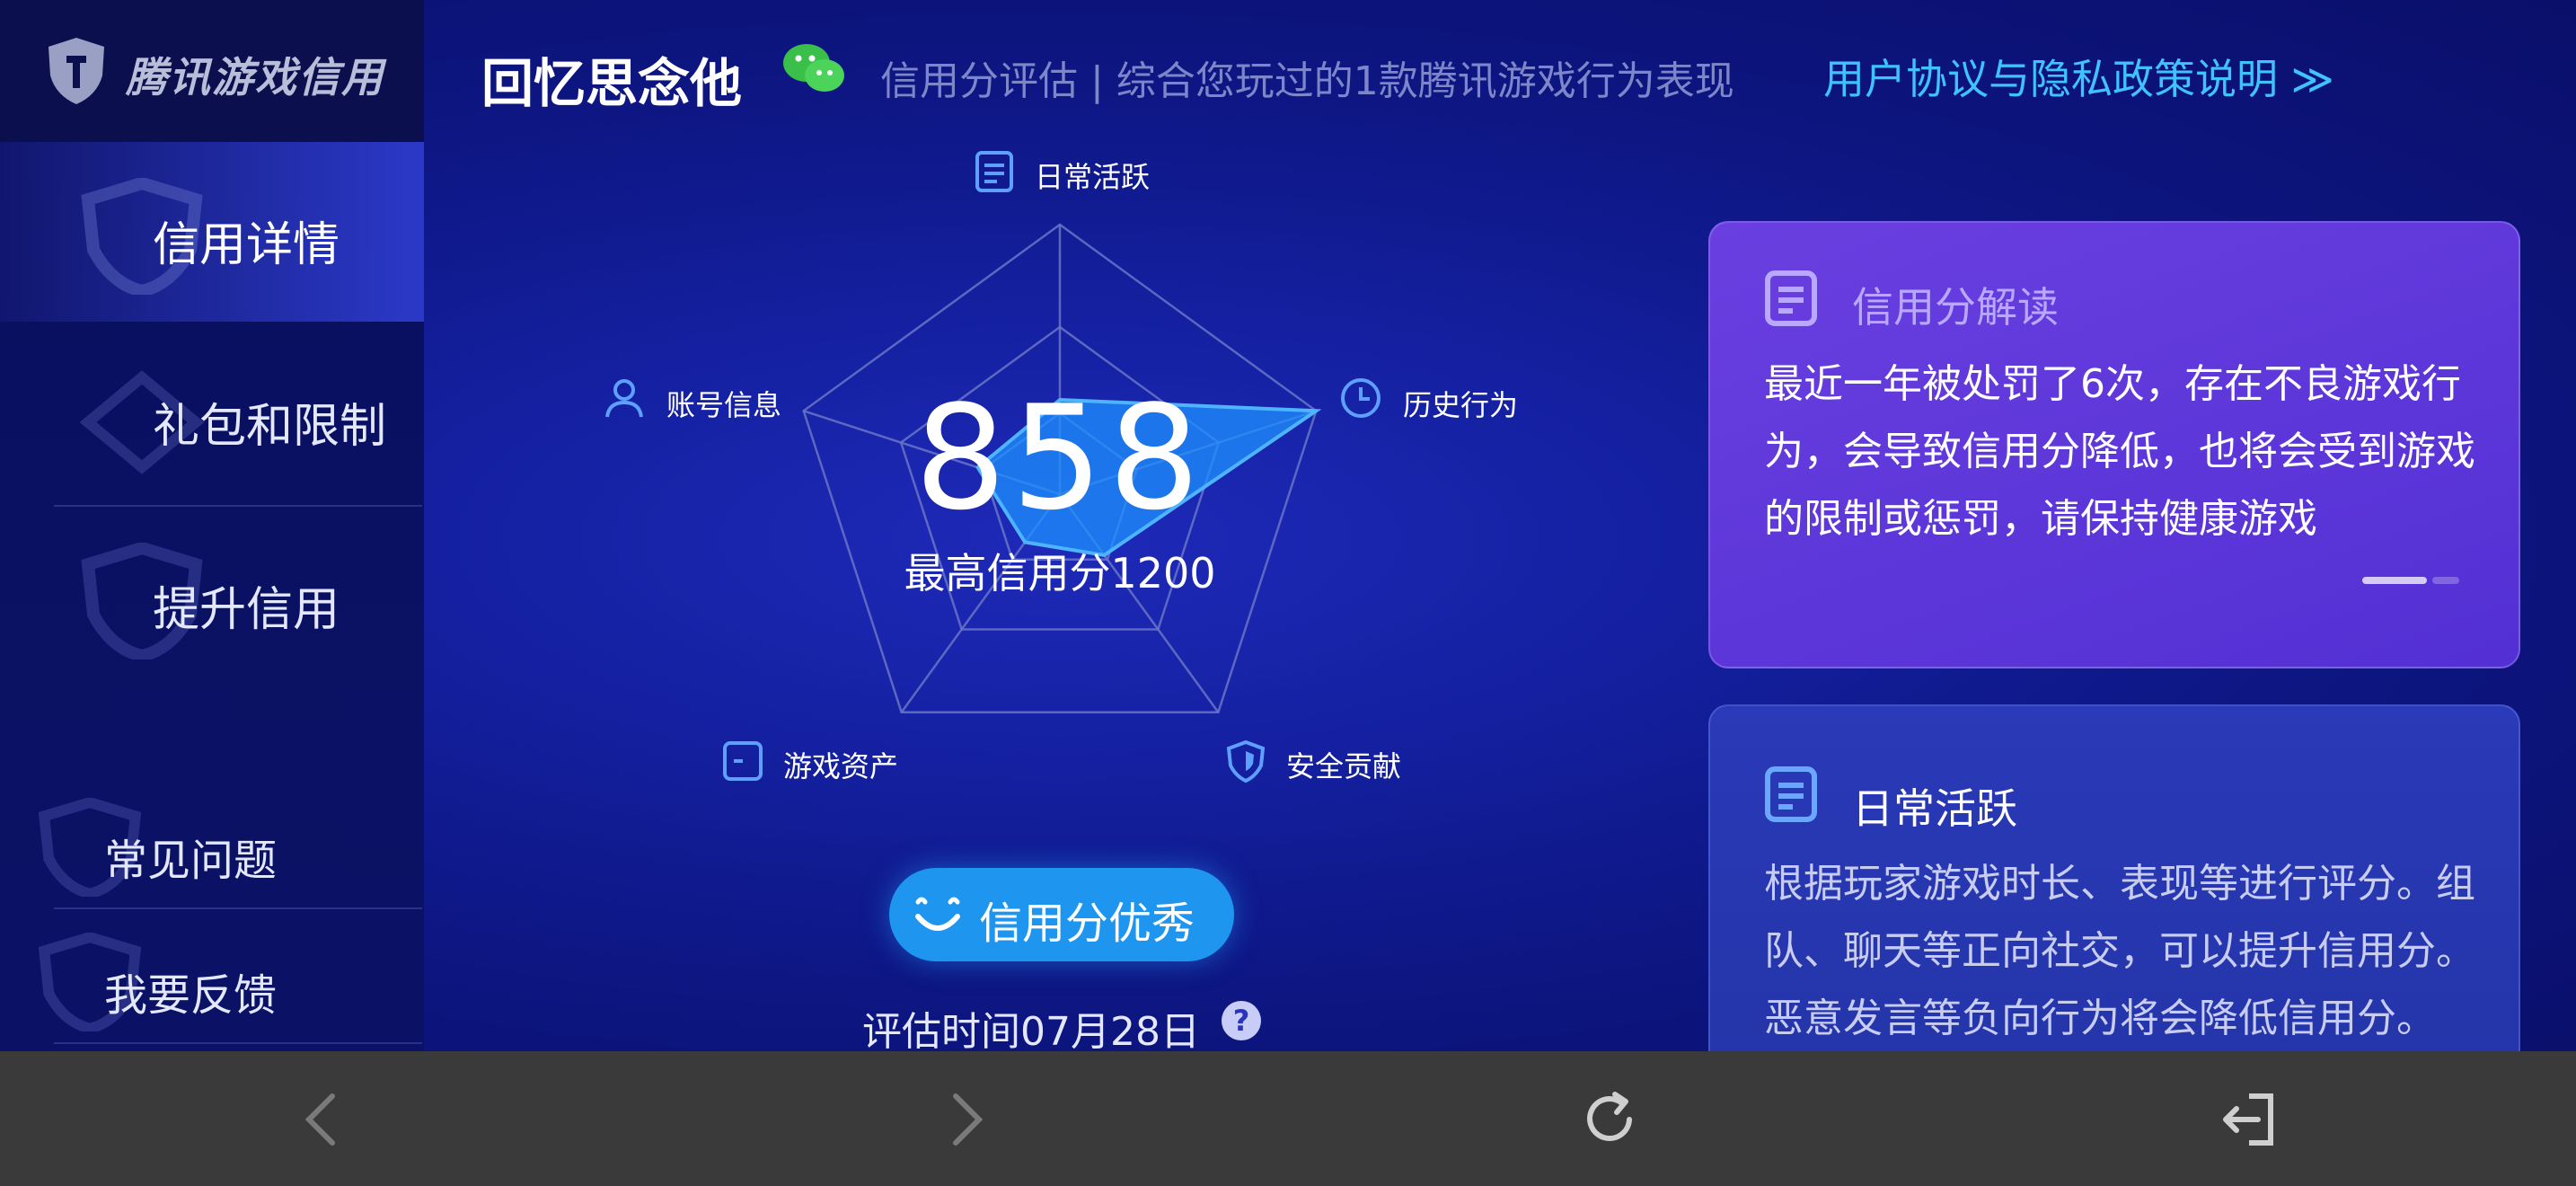 Image resolution: width=2576 pixels, height=1186 pixels. Describe the element at coordinates (1246, 761) in the screenshot. I see `shield-icon` at that location.